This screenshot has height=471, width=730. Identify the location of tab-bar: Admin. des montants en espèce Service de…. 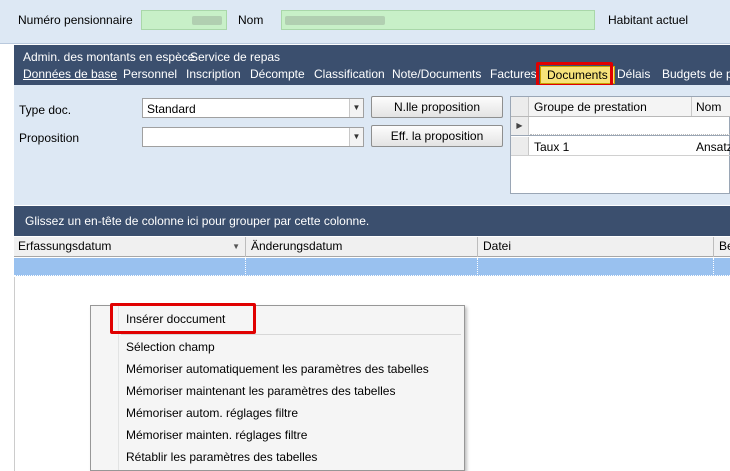
(372, 65).